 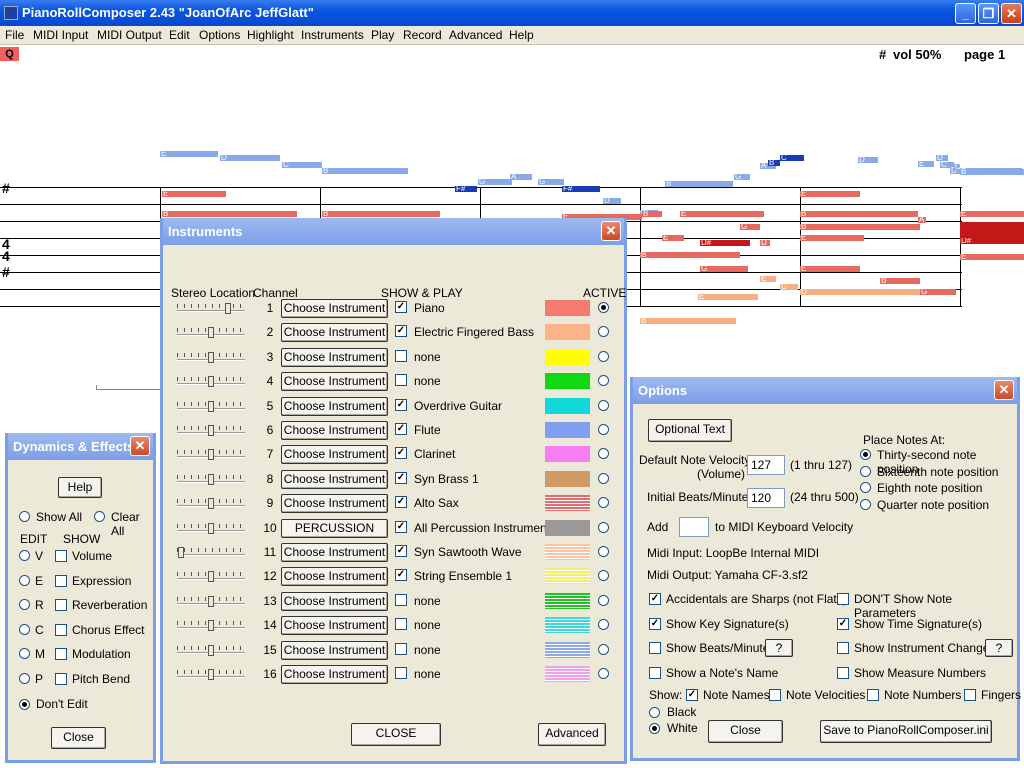 I want to click on velocity-input: 127, so click(x=766, y=465).